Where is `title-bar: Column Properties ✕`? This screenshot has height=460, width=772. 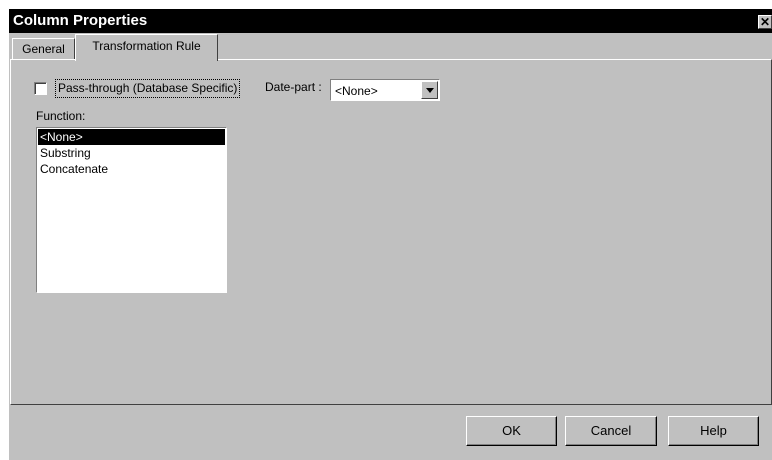 title-bar: Column Properties ✕ is located at coordinates (390, 21).